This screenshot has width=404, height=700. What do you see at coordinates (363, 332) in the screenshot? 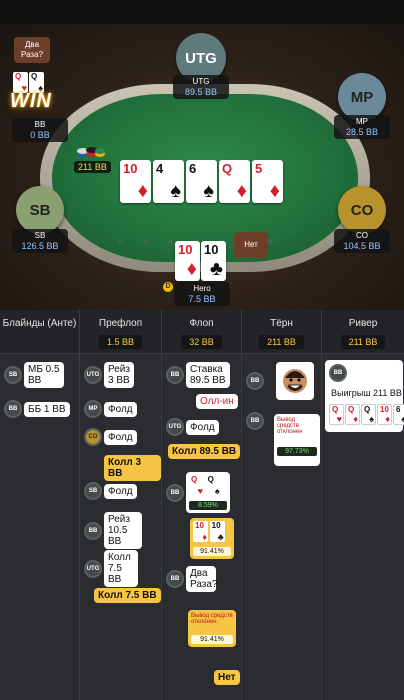
I see `col-head-river: Ривер 211 BB` at bounding box center [363, 332].